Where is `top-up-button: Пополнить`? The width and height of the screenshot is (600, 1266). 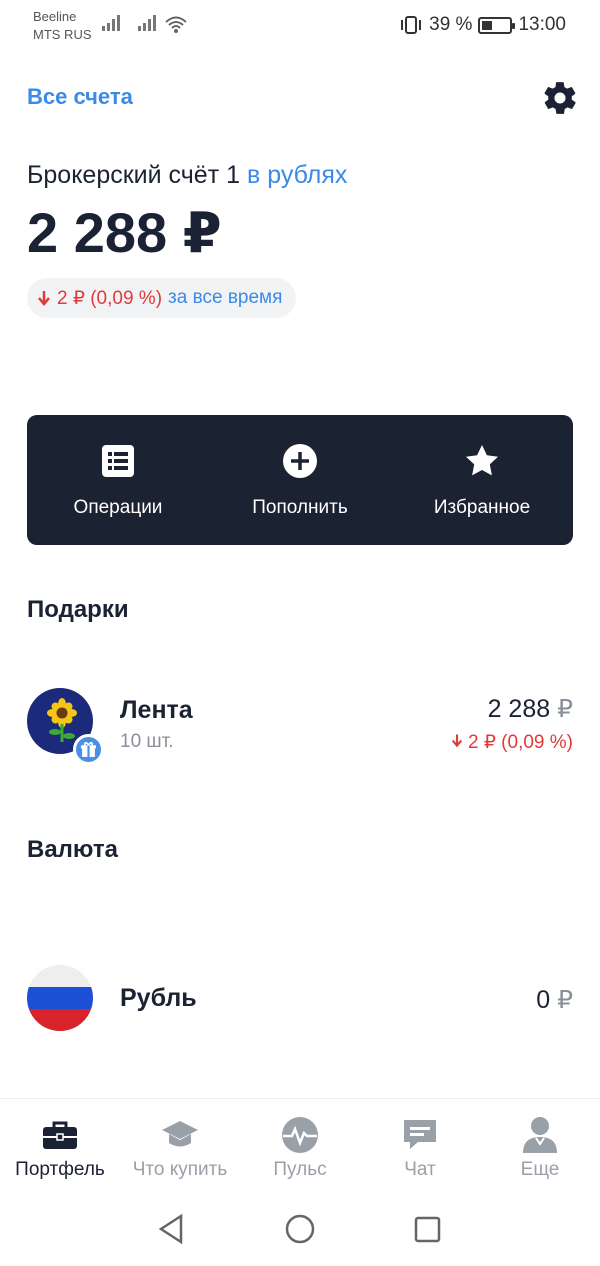 top-up-button: Пополнить is located at coordinates (300, 480).